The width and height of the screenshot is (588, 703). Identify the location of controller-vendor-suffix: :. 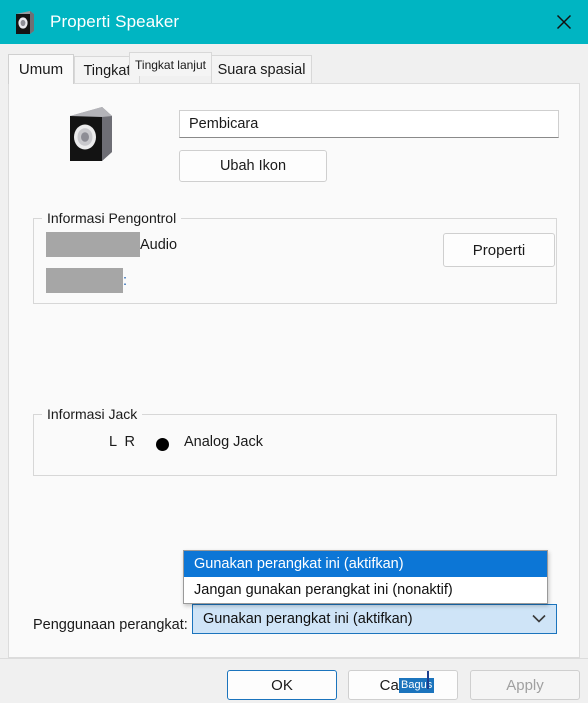
(125, 281).